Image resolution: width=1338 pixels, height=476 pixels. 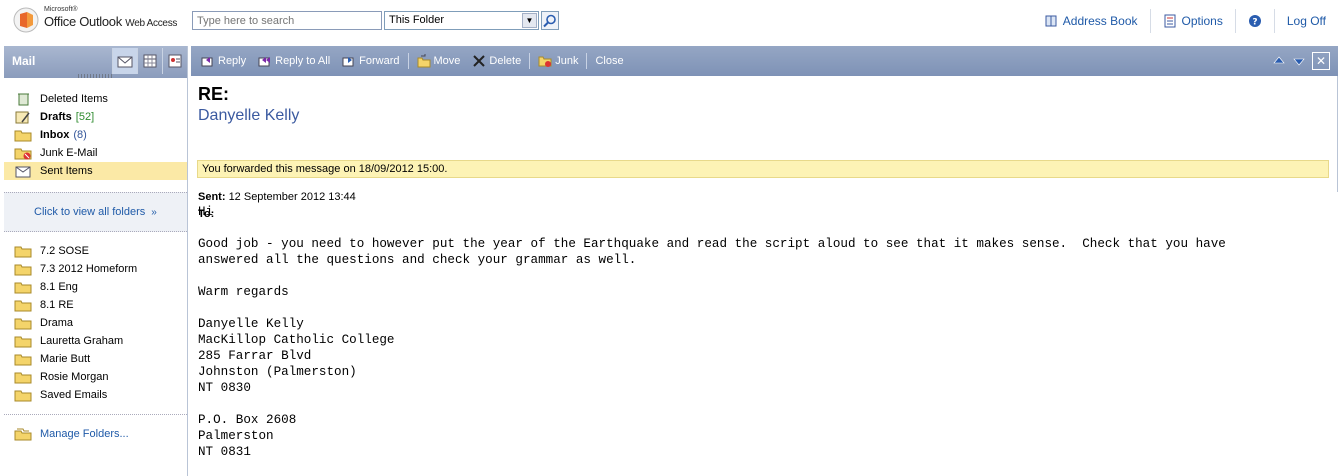 I want to click on mail-module-button, so click(x=124, y=61).